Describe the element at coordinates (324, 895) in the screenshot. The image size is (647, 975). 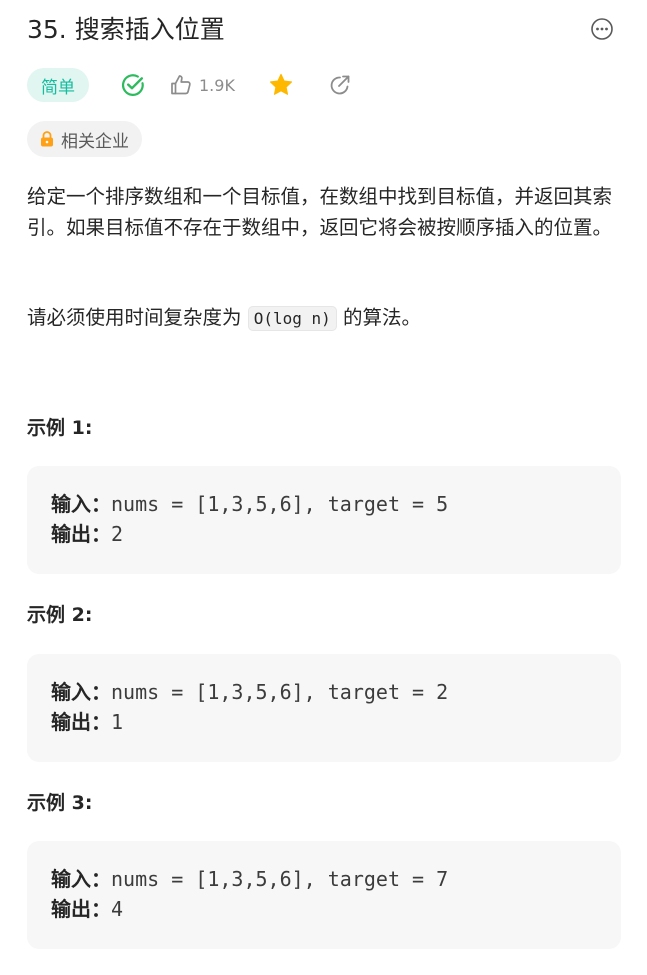
I see `example-block: 输入：nums = [1,3,5,6], target = 7 输出：4` at that location.